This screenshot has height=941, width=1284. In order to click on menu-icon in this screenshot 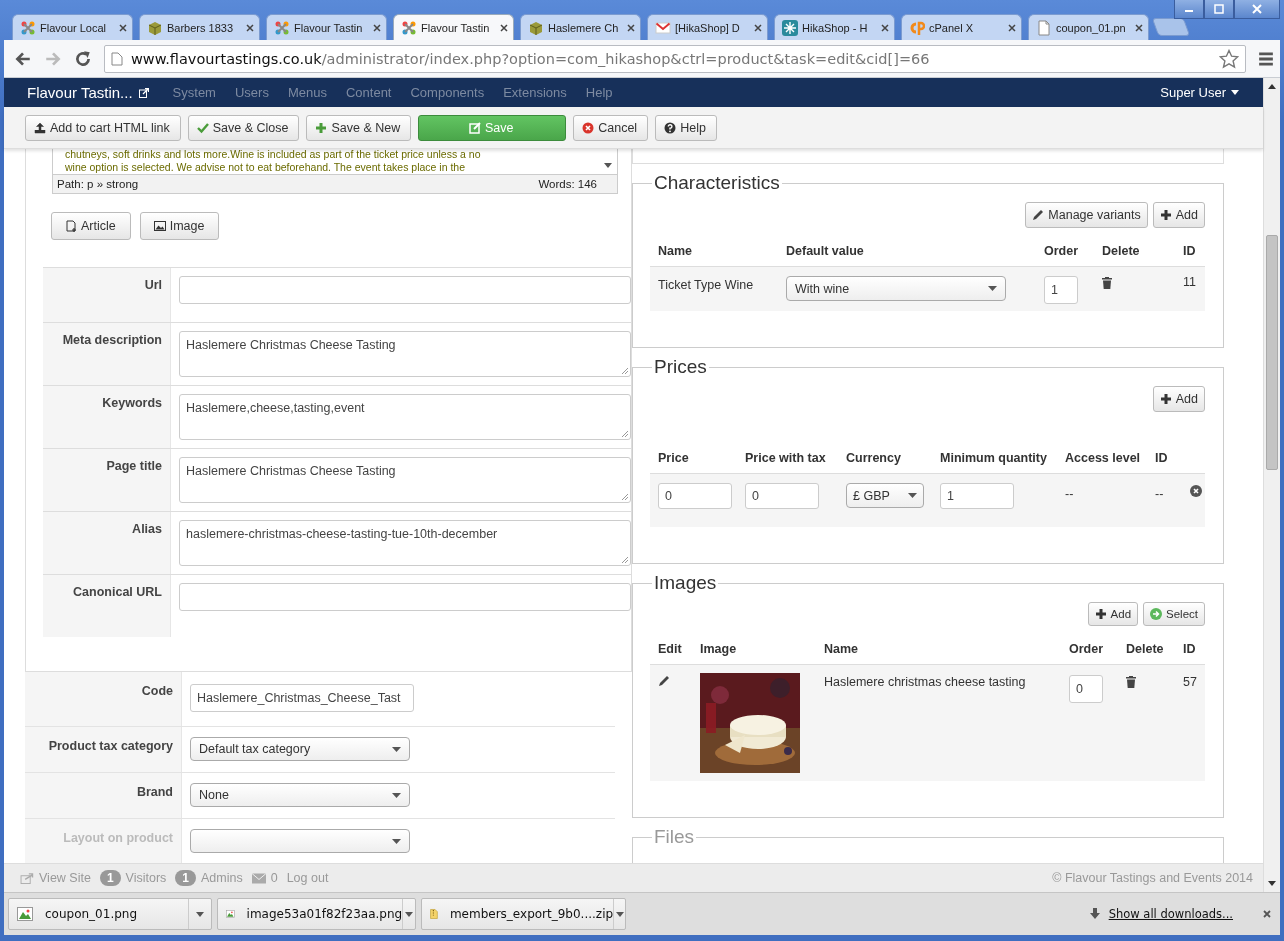, I will do `click(1266, 58)`.